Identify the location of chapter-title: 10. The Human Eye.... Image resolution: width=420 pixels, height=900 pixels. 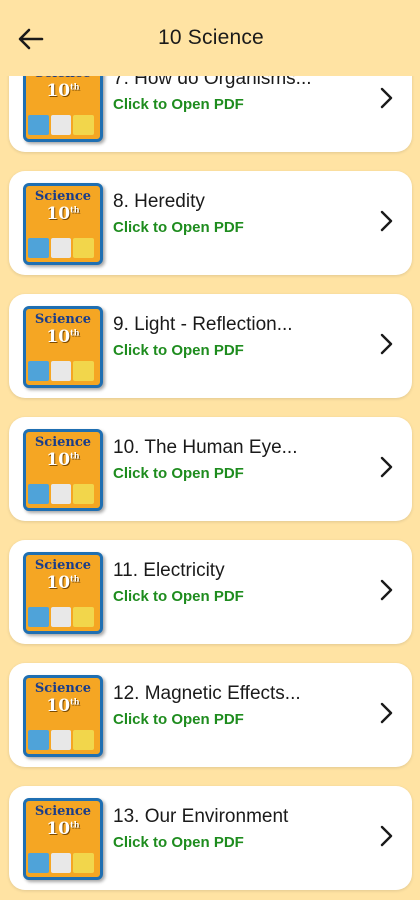
(205, 447).